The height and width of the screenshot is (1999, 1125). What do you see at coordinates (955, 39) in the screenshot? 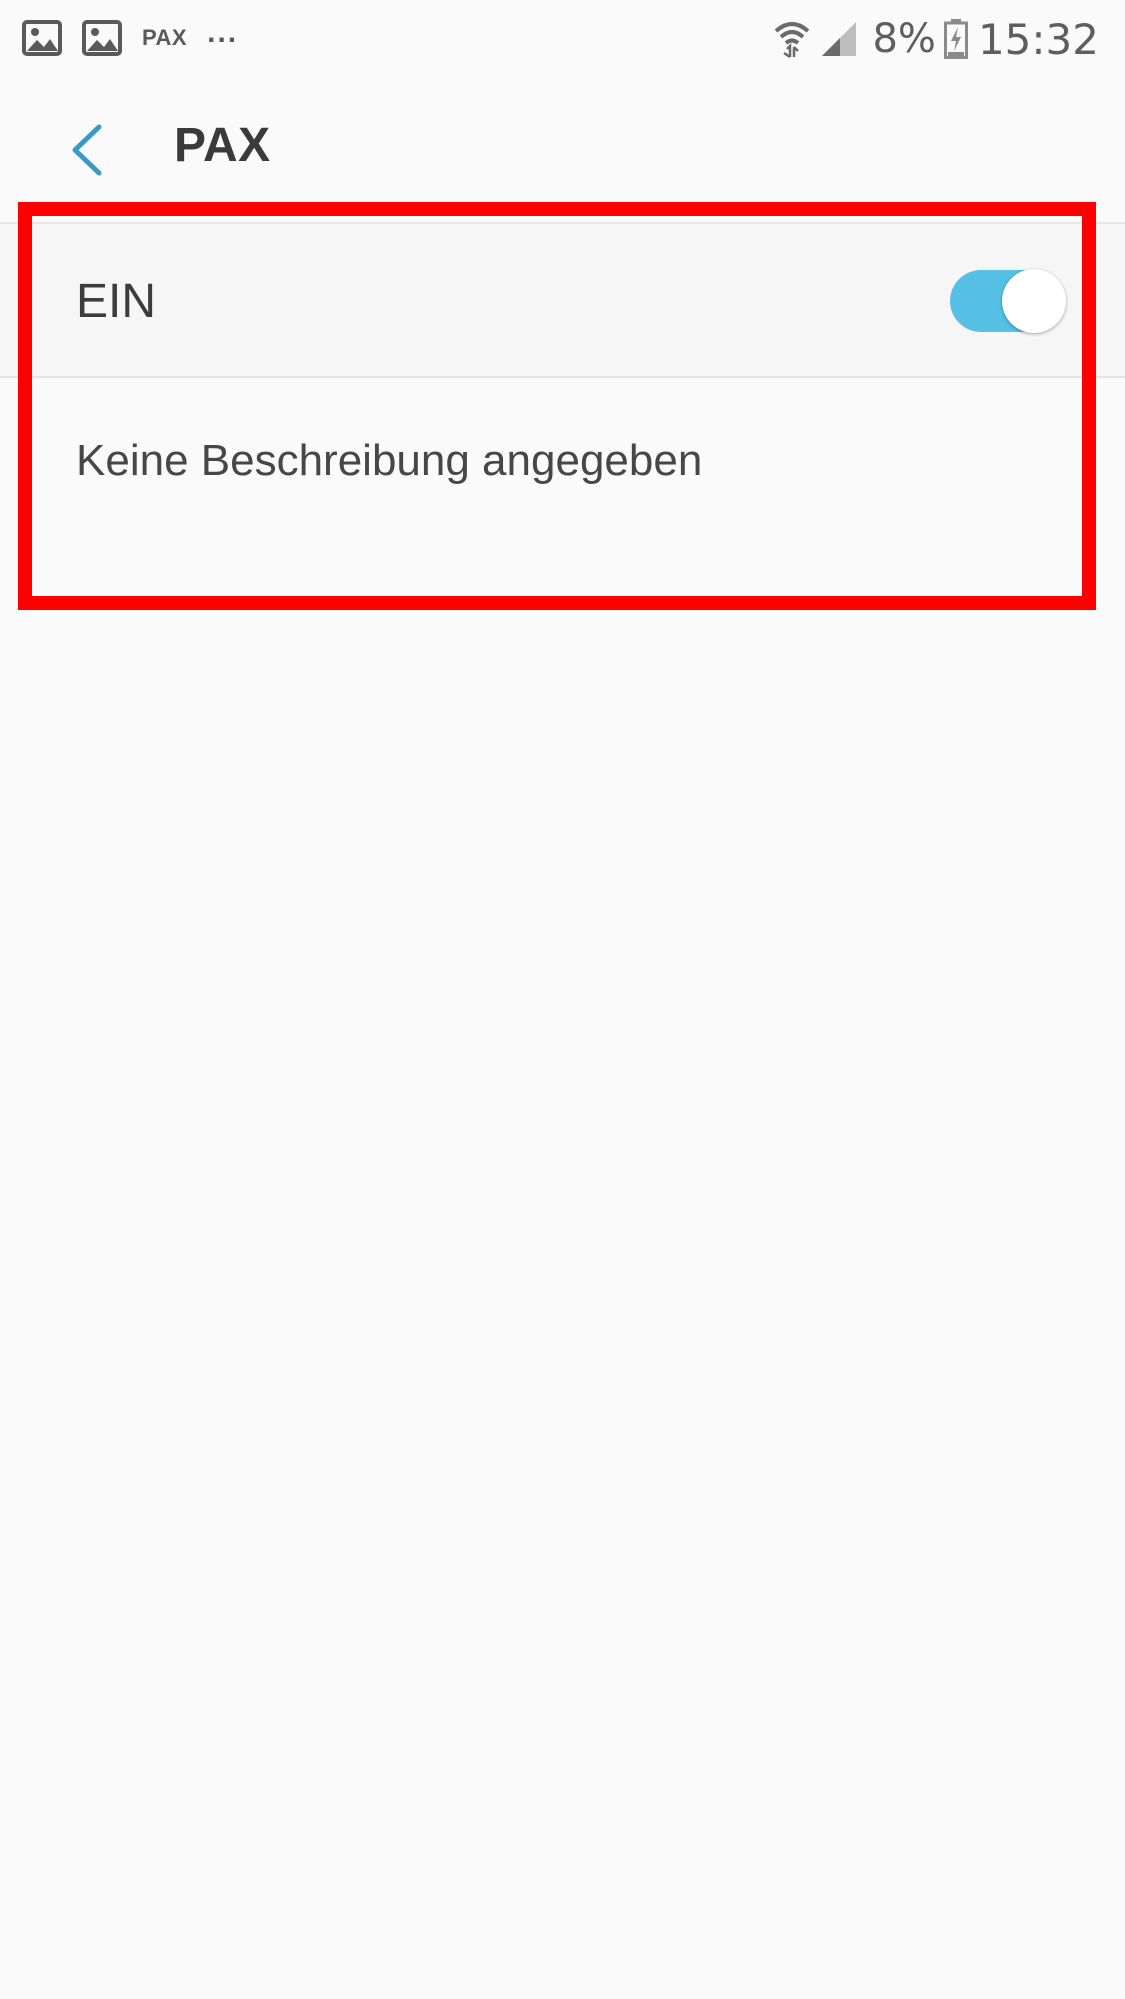
I see `battery-charging-icon` at bounding box center [955, 39].